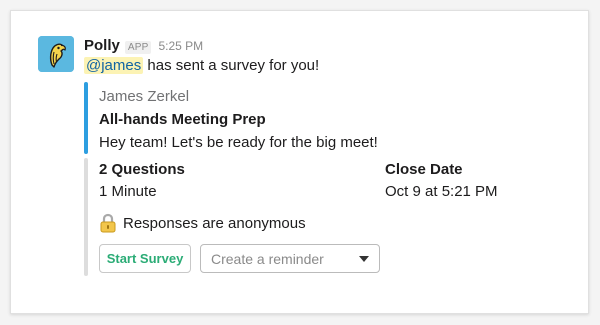  What do you see at coordinates (267, 258) in the screenshot?
I see `reminder-placeholder: Create a reminder` at bounding box center [267, 258].